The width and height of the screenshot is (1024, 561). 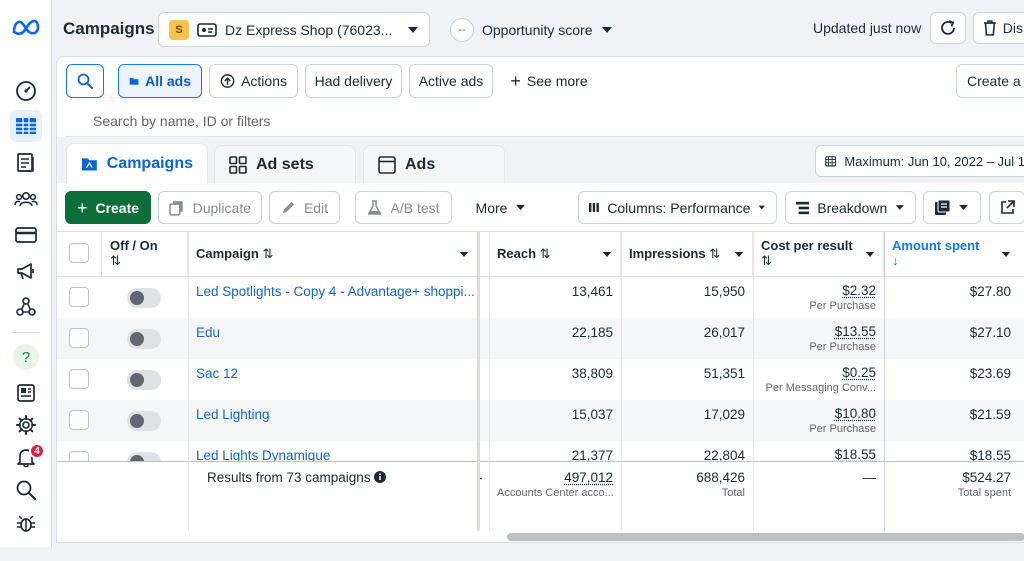 I want to click on nav-divider, so click(x=26, y=332).